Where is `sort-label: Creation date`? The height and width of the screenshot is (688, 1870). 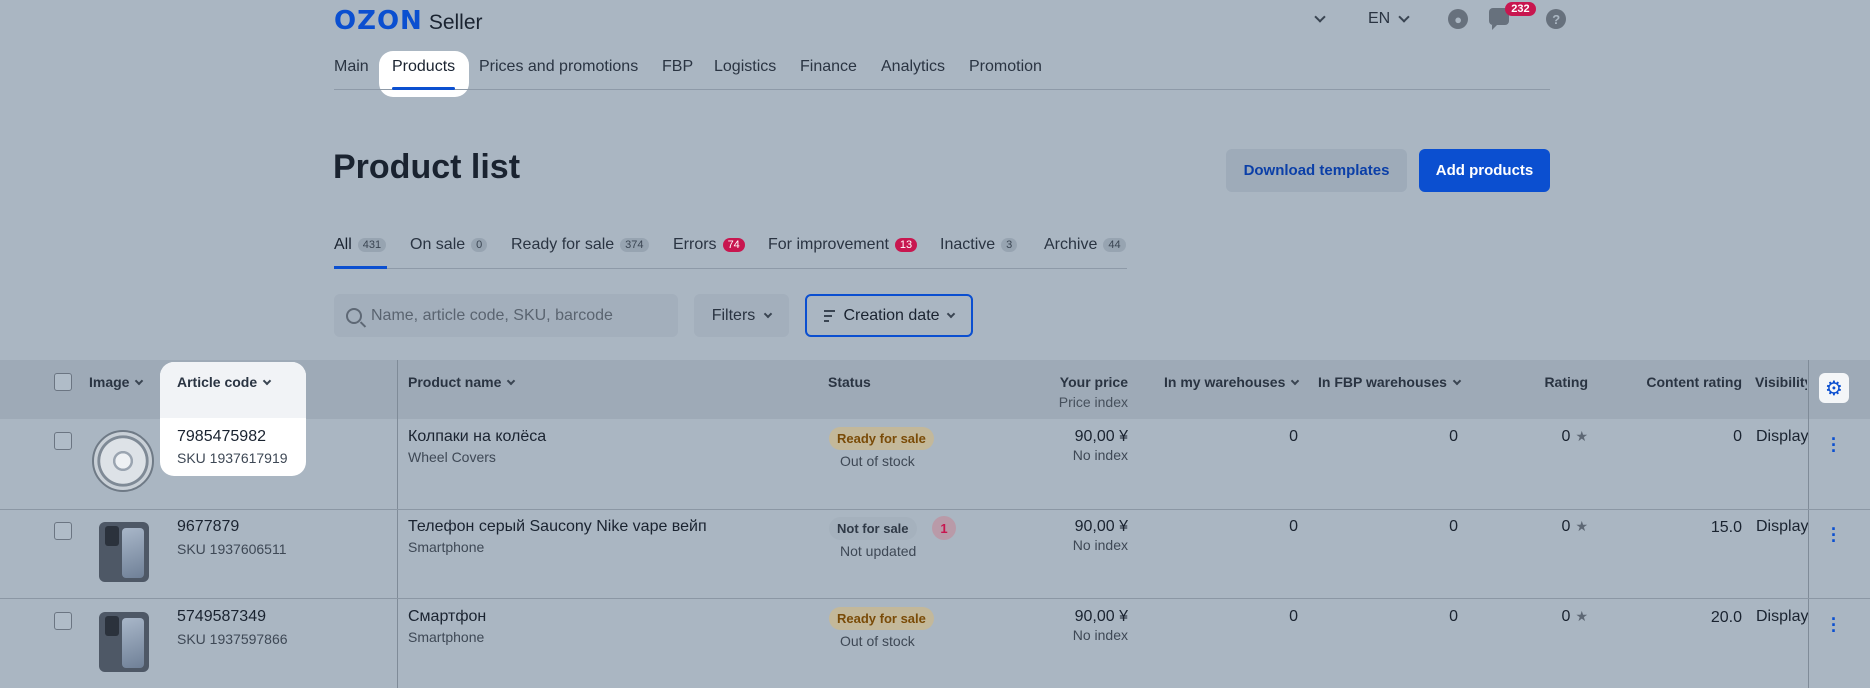
sort-label: Creation date is located at coordinates (891, 315).